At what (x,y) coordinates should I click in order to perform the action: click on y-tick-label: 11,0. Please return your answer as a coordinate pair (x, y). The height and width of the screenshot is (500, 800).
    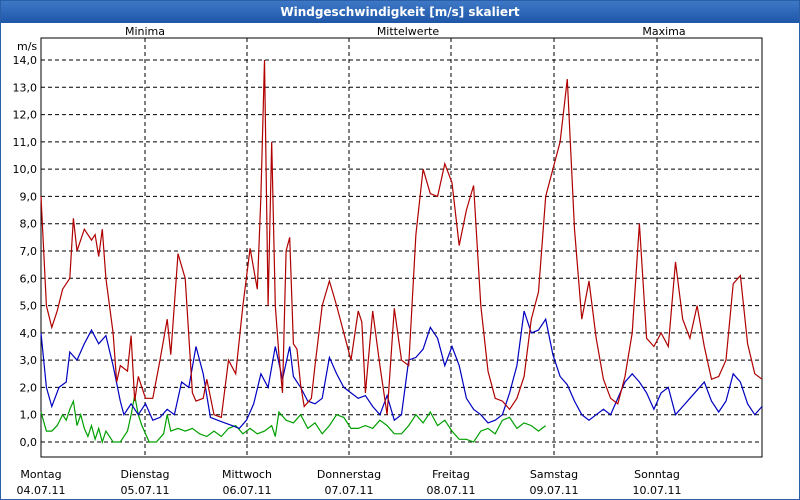
    Looking at the image, I should click on (25, 142).